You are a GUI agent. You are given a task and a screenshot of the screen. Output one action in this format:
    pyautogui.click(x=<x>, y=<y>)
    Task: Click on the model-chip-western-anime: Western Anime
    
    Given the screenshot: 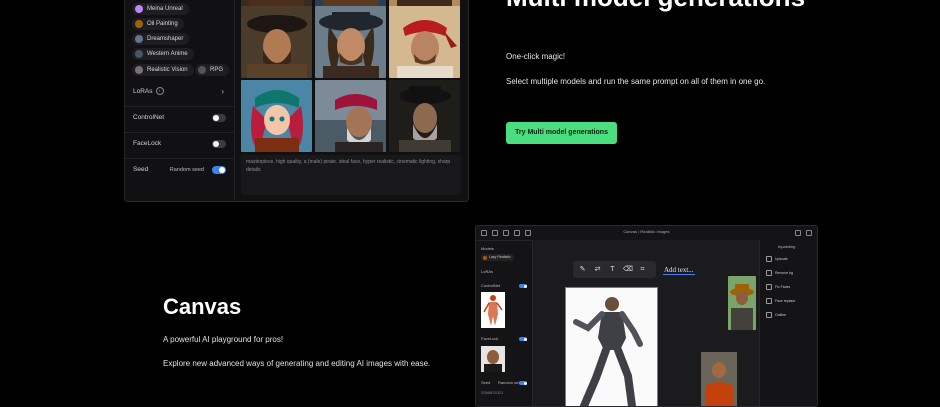 What is the action you would take?
    pyautogui.click(x=163, y=54)
    